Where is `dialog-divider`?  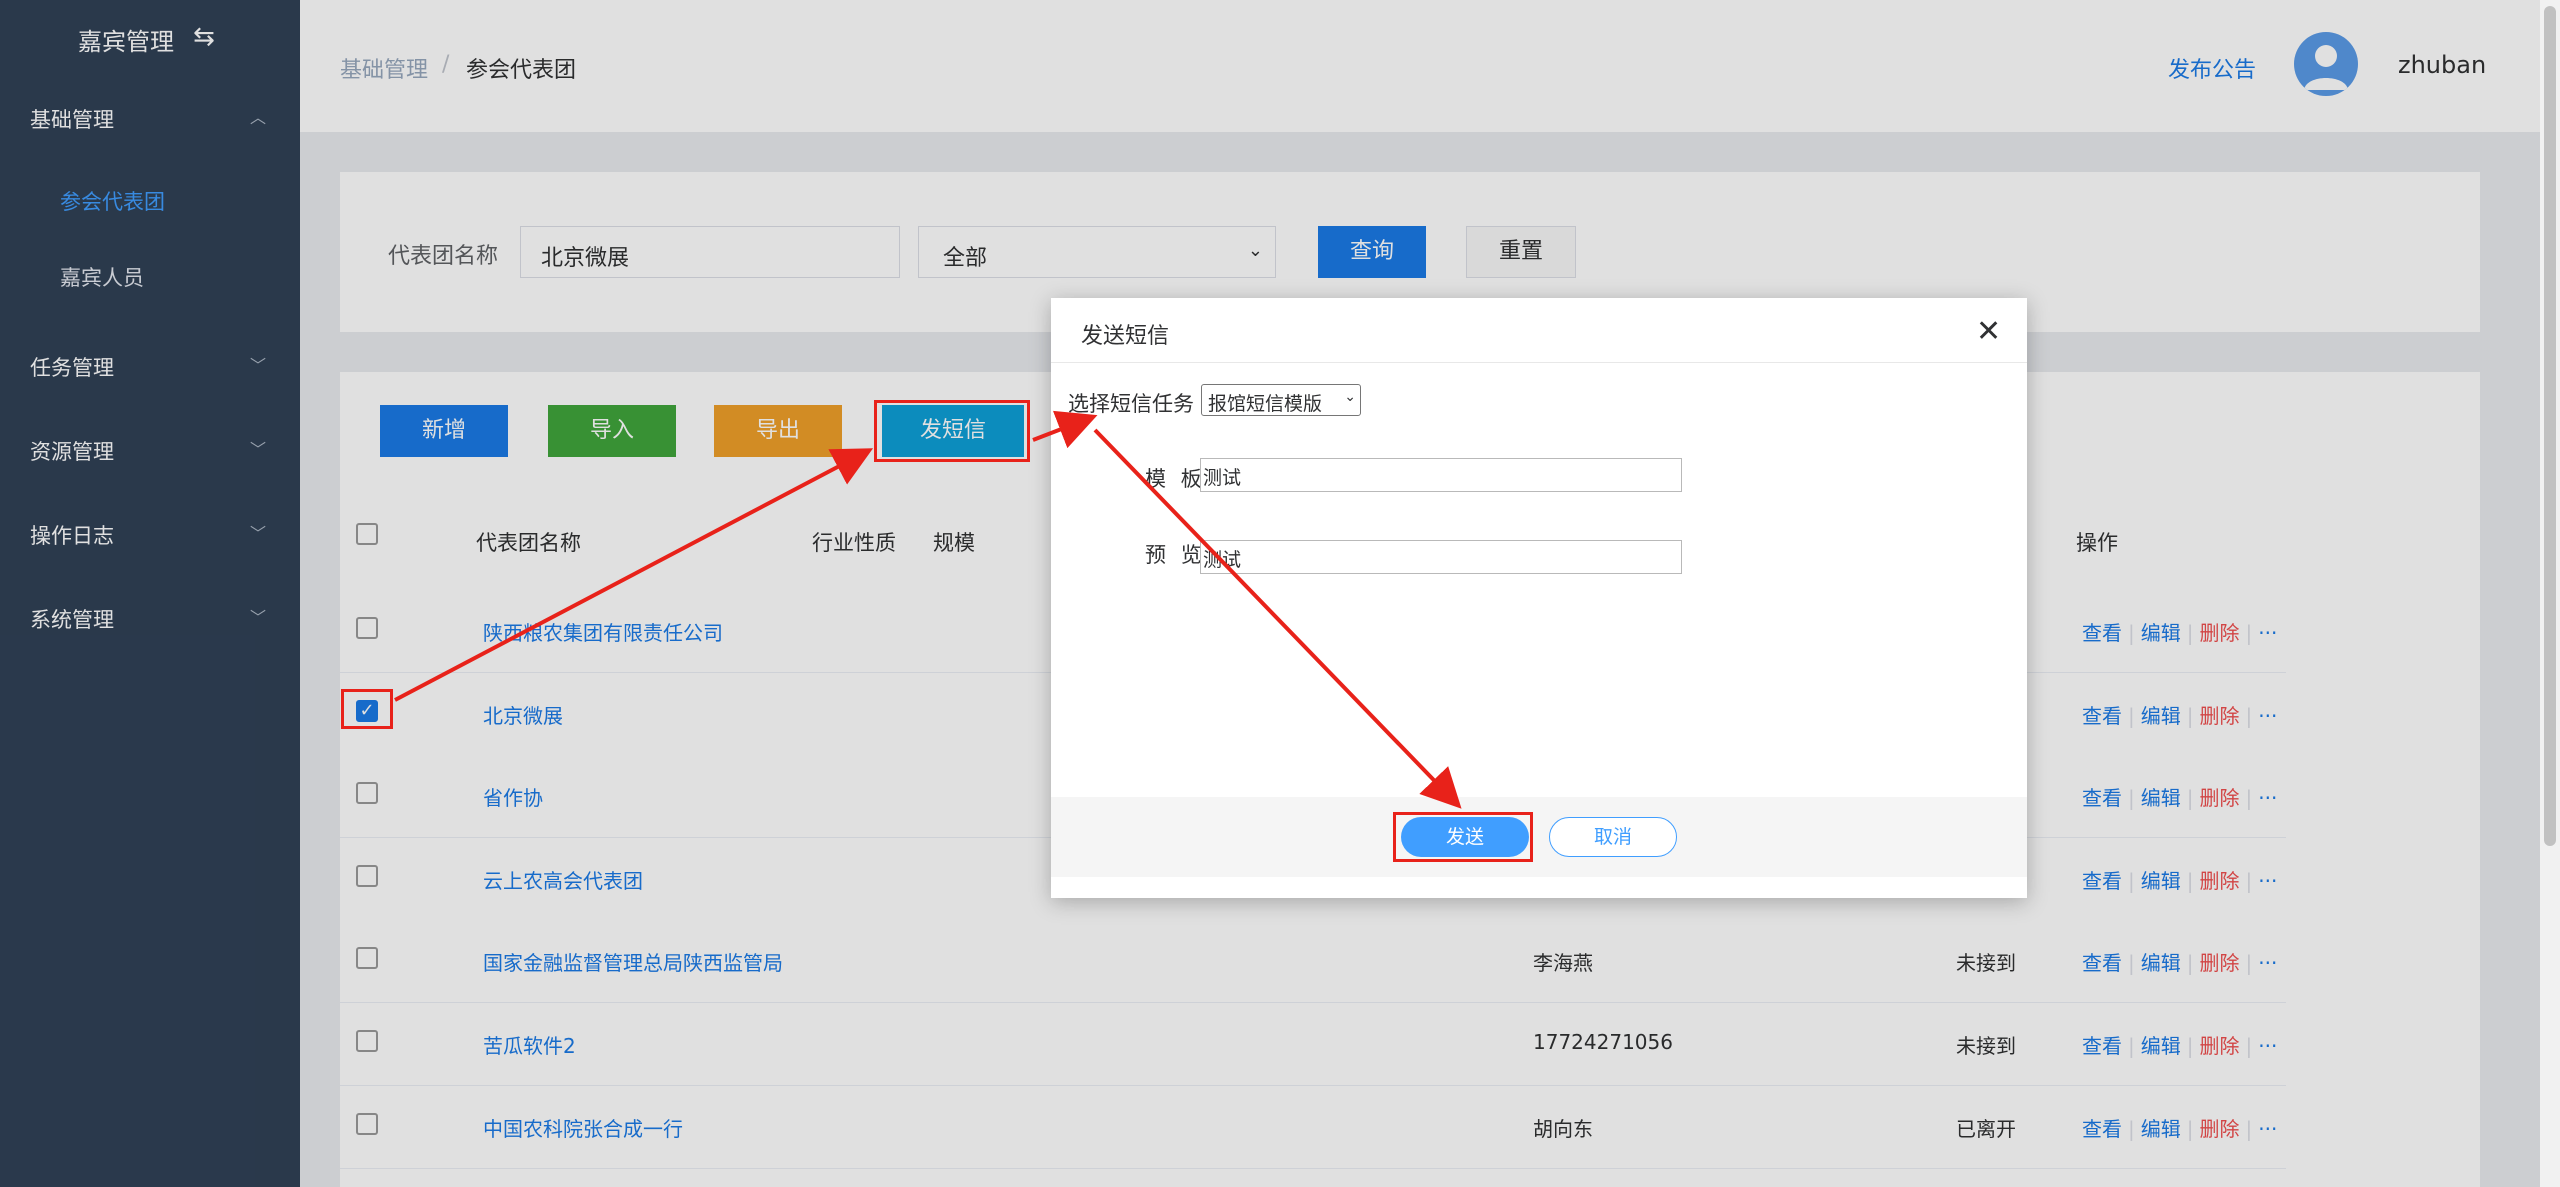
dialog-divider is located at coordinates (1539, 362).